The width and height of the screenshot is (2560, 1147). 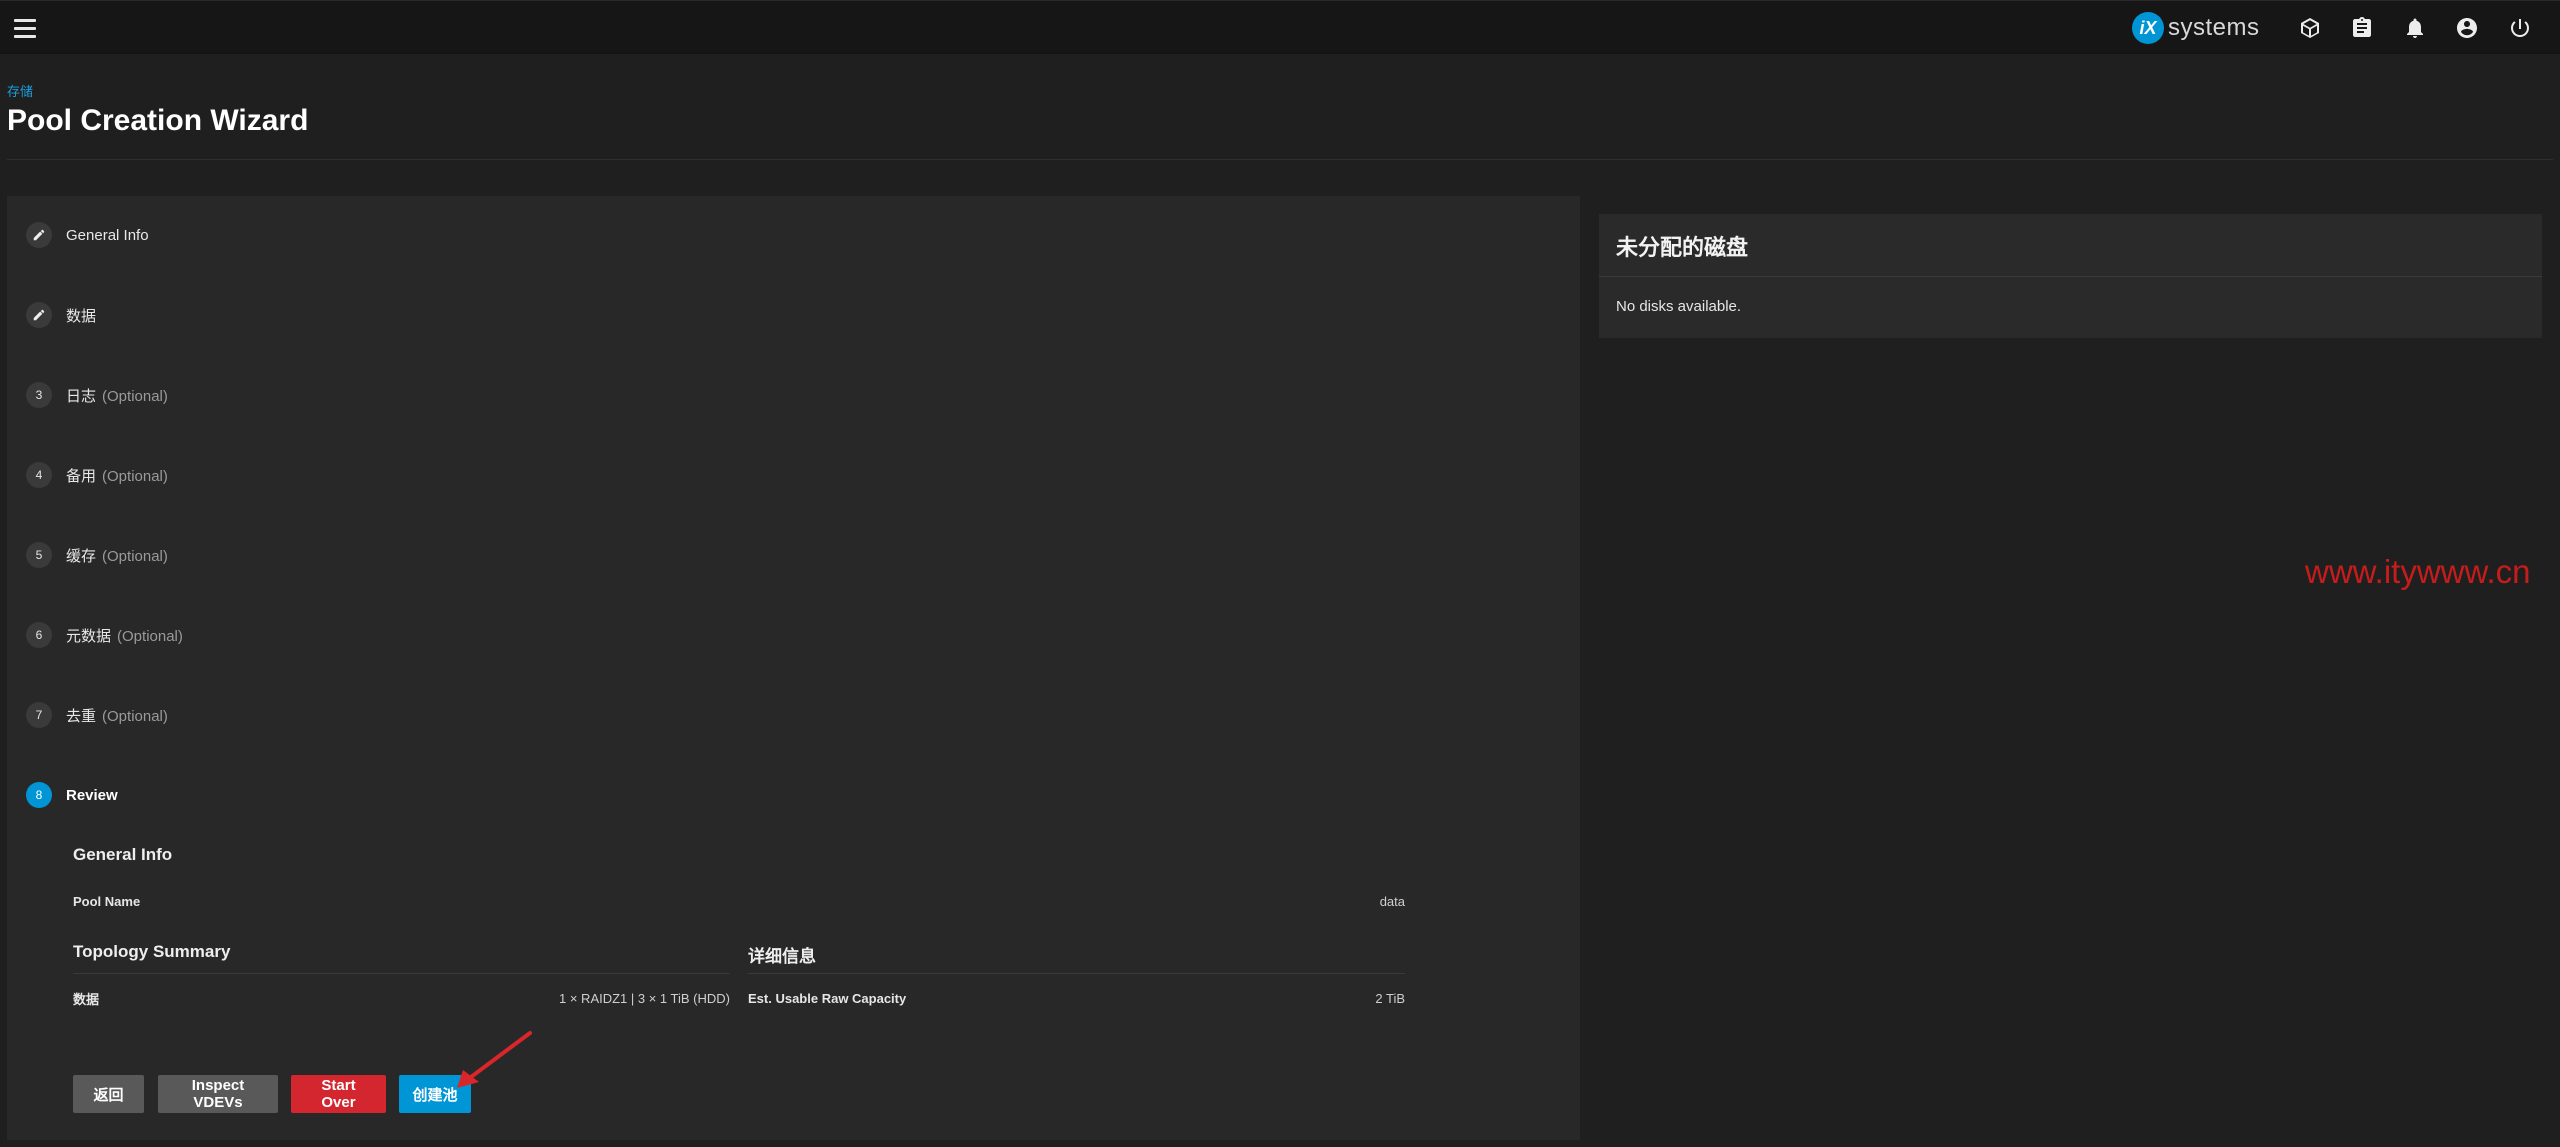 I want to click on review-topology-data-row: 数据 1 × RAIDZ1 | 3 × 1 TiB (HDD), so click(x=401, y=998).